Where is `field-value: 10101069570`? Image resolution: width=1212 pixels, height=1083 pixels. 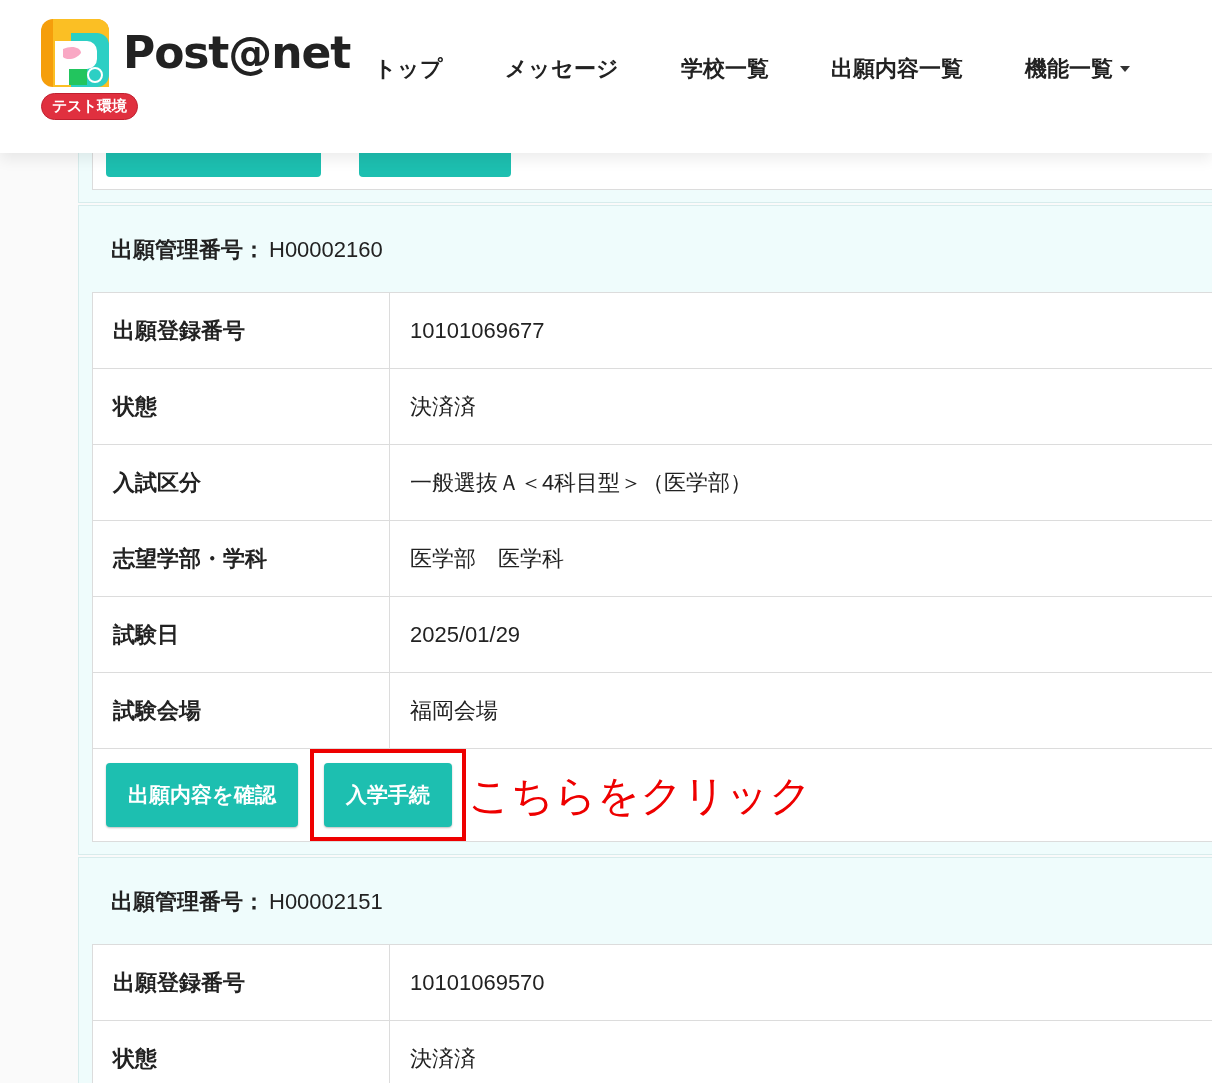 field-value: 10101069570 is located at coordinates (477, 983).